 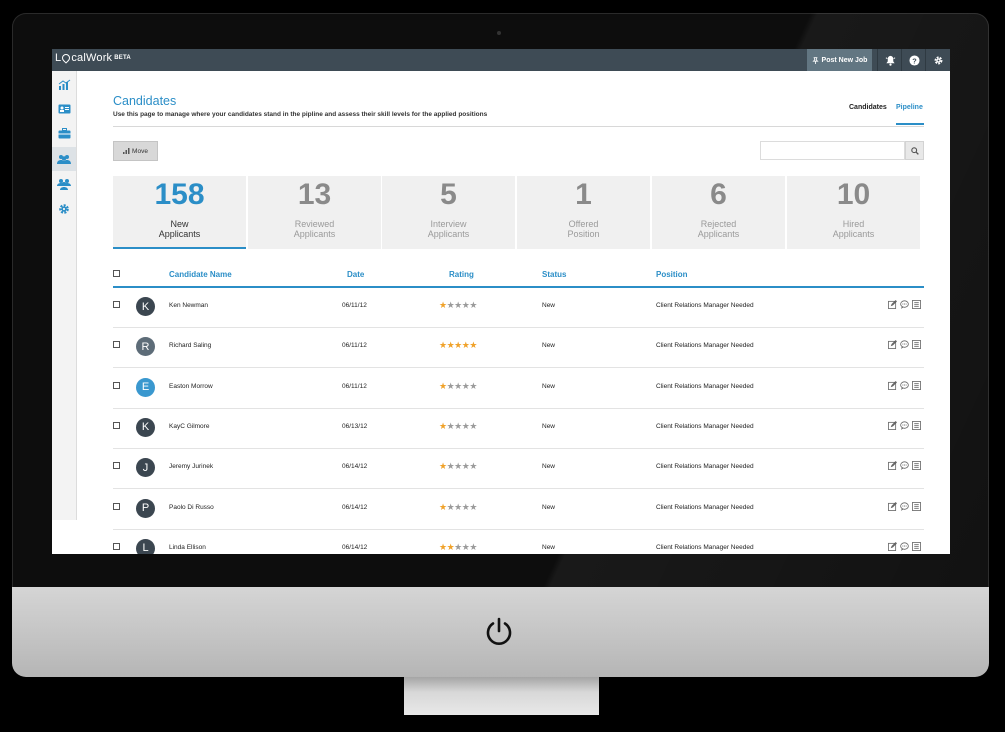 What do you see at coordinates (64, 85) in the screenshot?
I see `sidebar-item-reports` at bounding box center [64, 85].